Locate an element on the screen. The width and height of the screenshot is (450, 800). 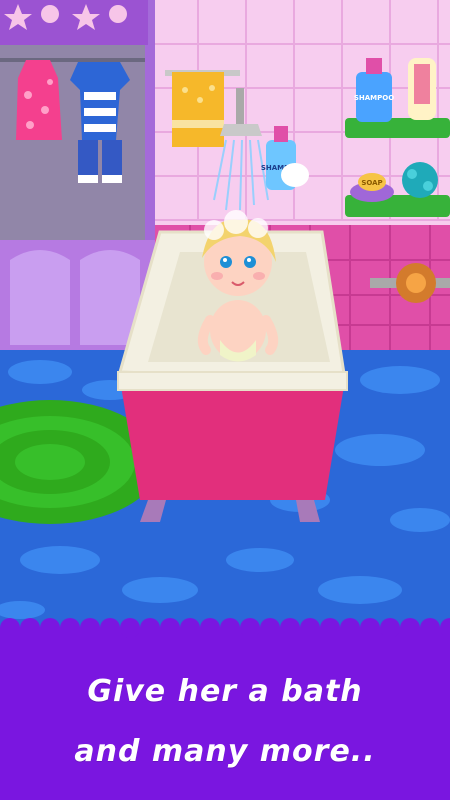
caption-line-1: Give her a bath is located at coordinates (225, 691).